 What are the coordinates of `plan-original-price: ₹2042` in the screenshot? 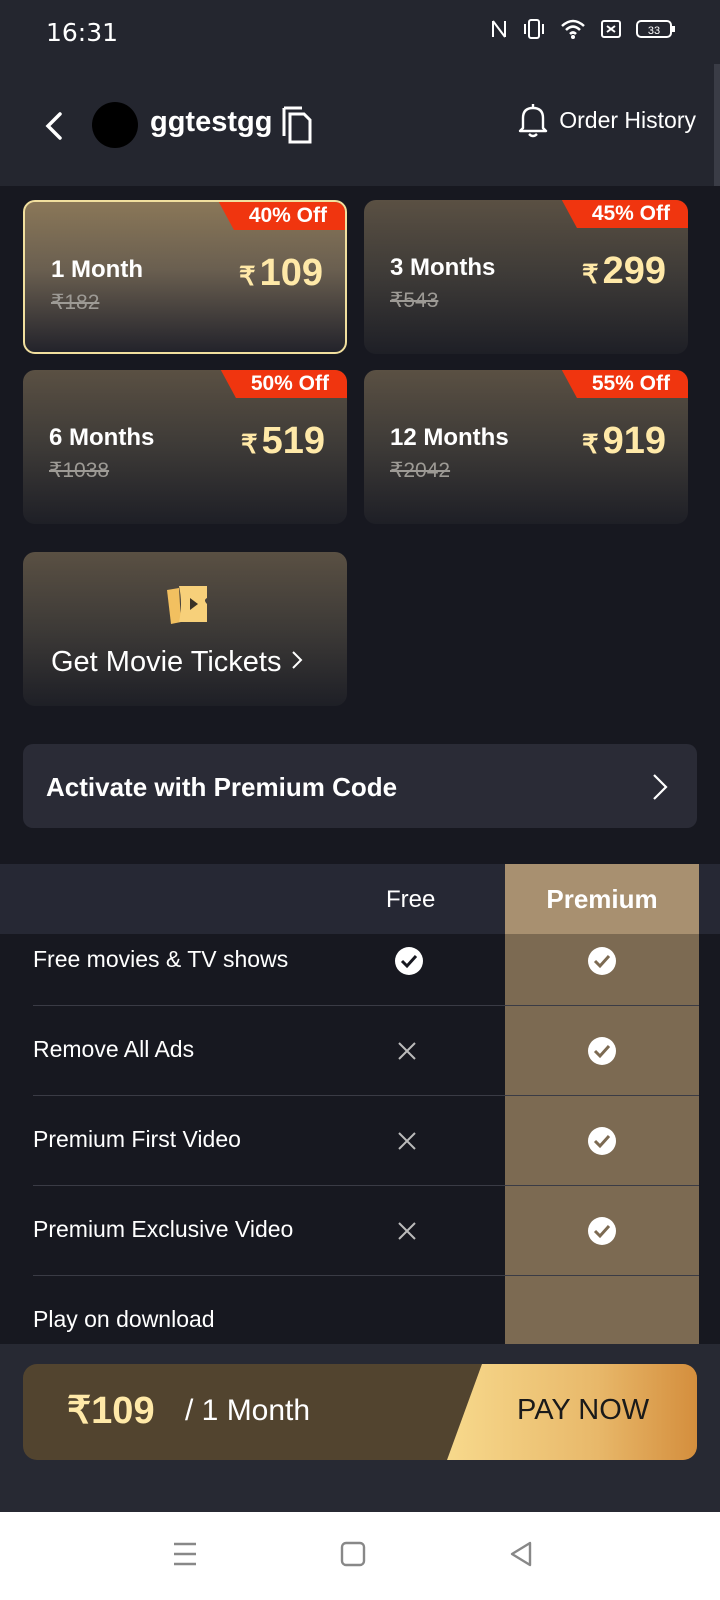 It's located at (420, 470).